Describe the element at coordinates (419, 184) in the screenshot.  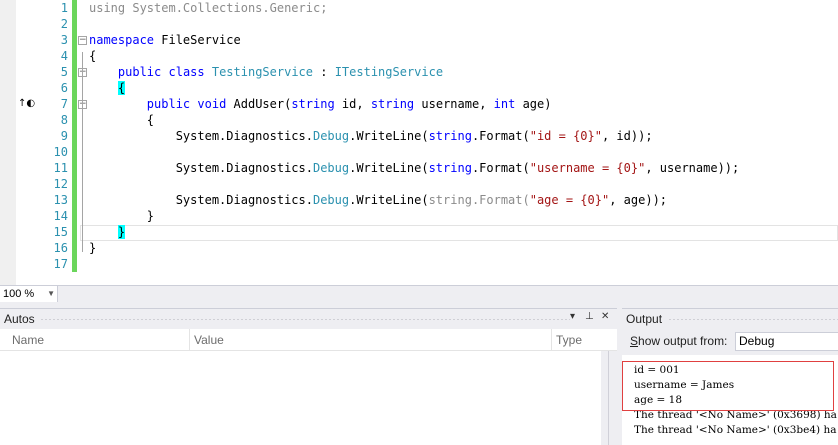
I see `code-line: 12` at that location.